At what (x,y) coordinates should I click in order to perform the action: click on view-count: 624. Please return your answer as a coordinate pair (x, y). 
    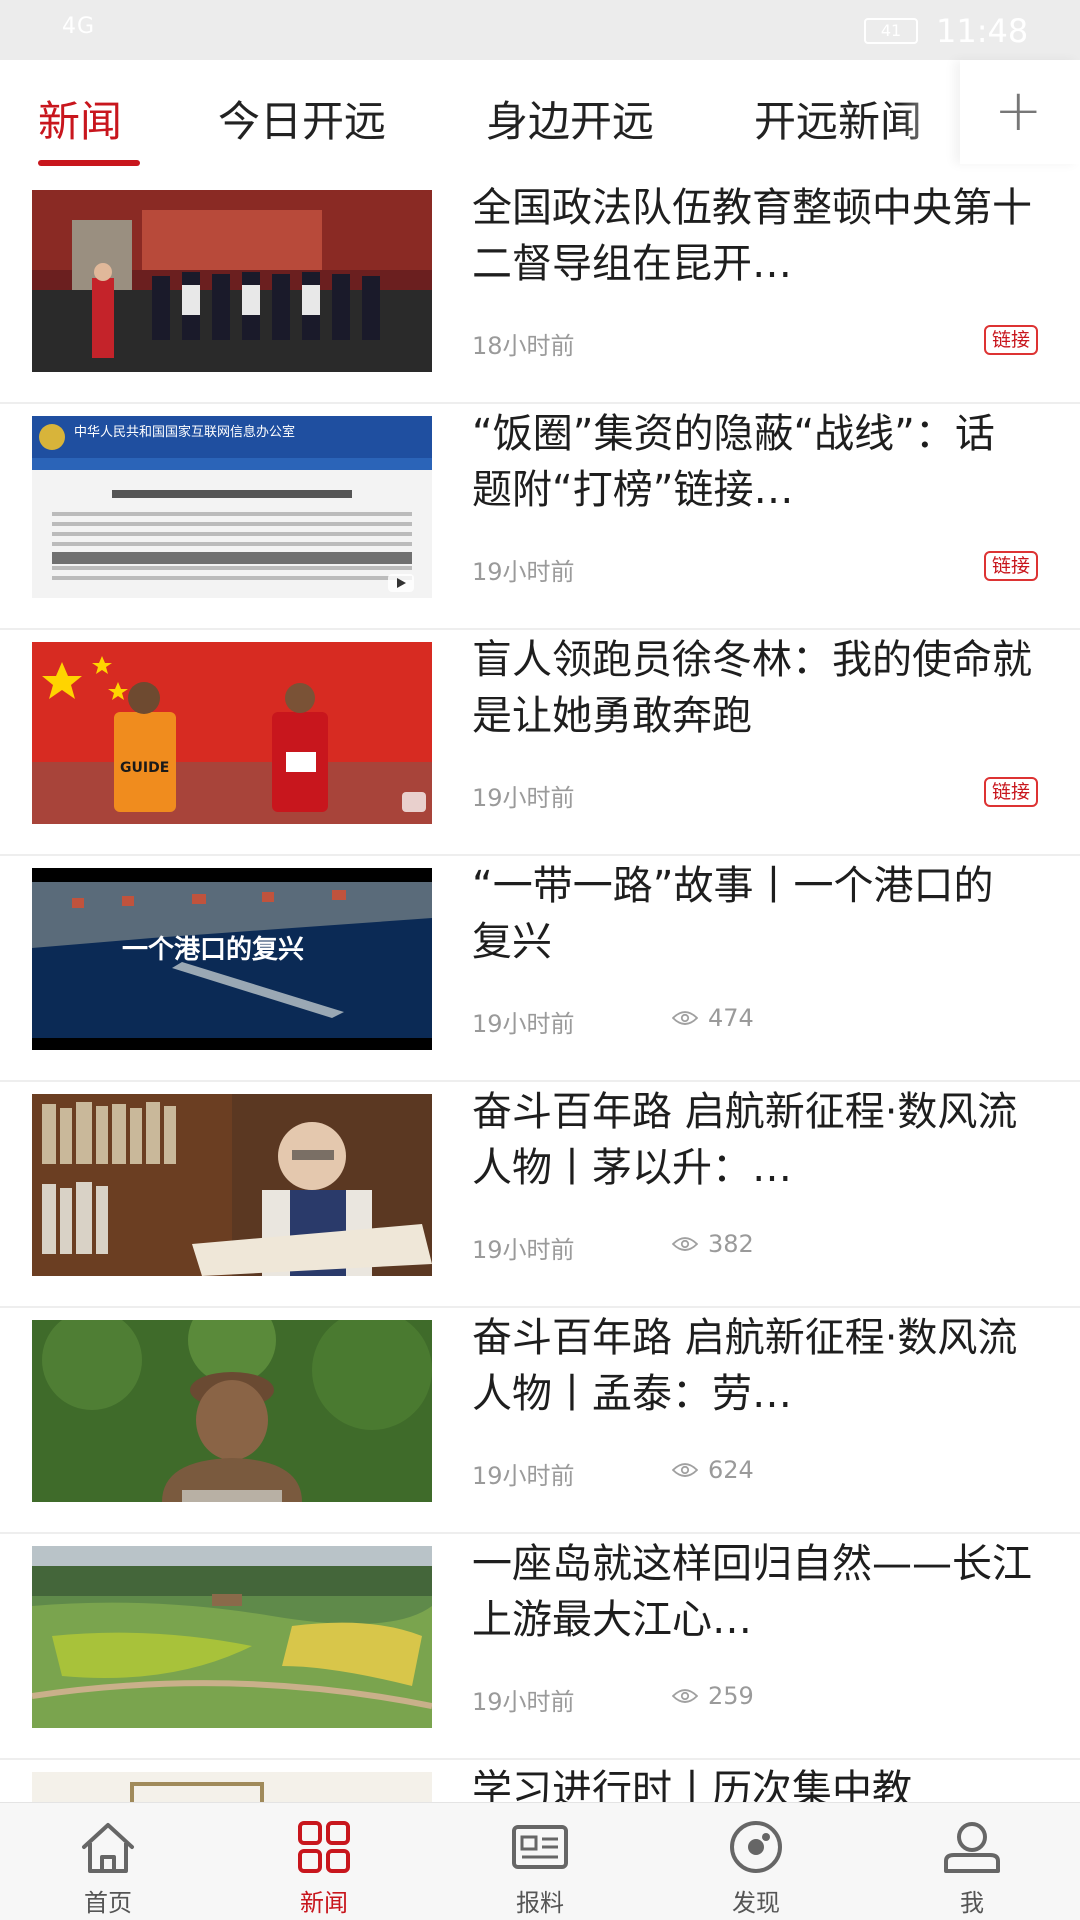
    Looking at the image, I should click on (713, 1470).